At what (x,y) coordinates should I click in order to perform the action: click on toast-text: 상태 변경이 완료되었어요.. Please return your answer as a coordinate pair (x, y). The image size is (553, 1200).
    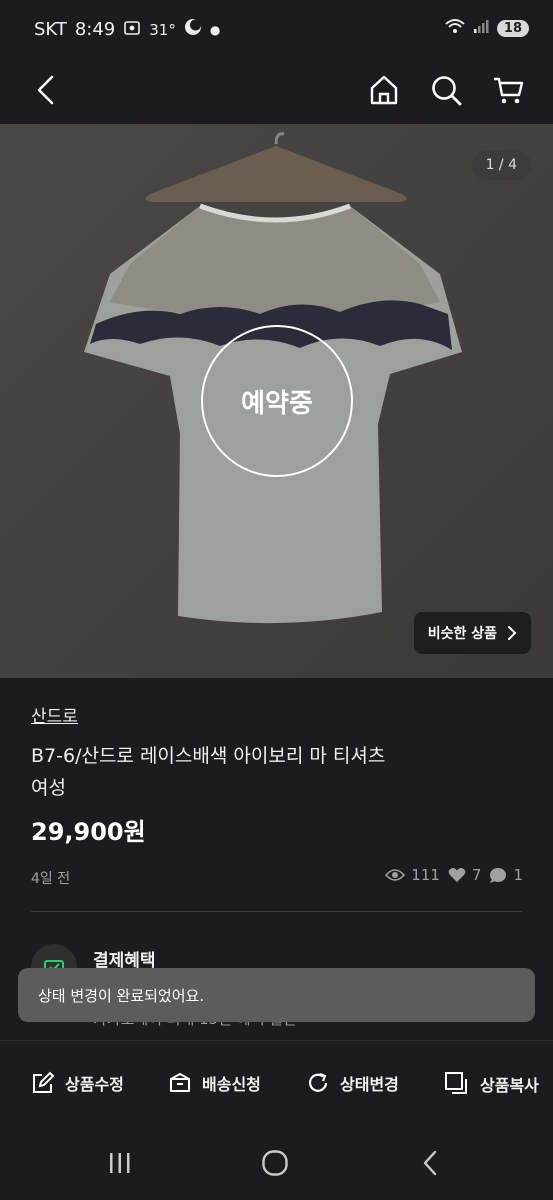
    Looking at the image, I should click on (121, 995).